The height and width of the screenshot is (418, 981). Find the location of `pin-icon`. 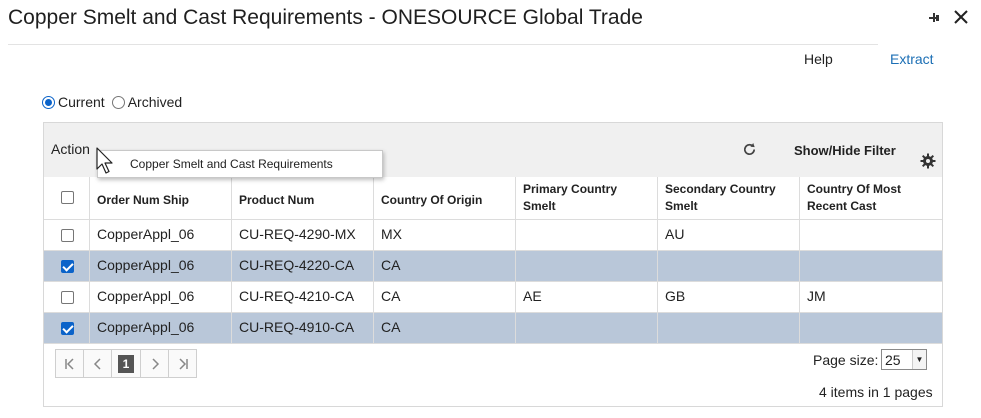

pin-icon is located at coordinates (934, 18).